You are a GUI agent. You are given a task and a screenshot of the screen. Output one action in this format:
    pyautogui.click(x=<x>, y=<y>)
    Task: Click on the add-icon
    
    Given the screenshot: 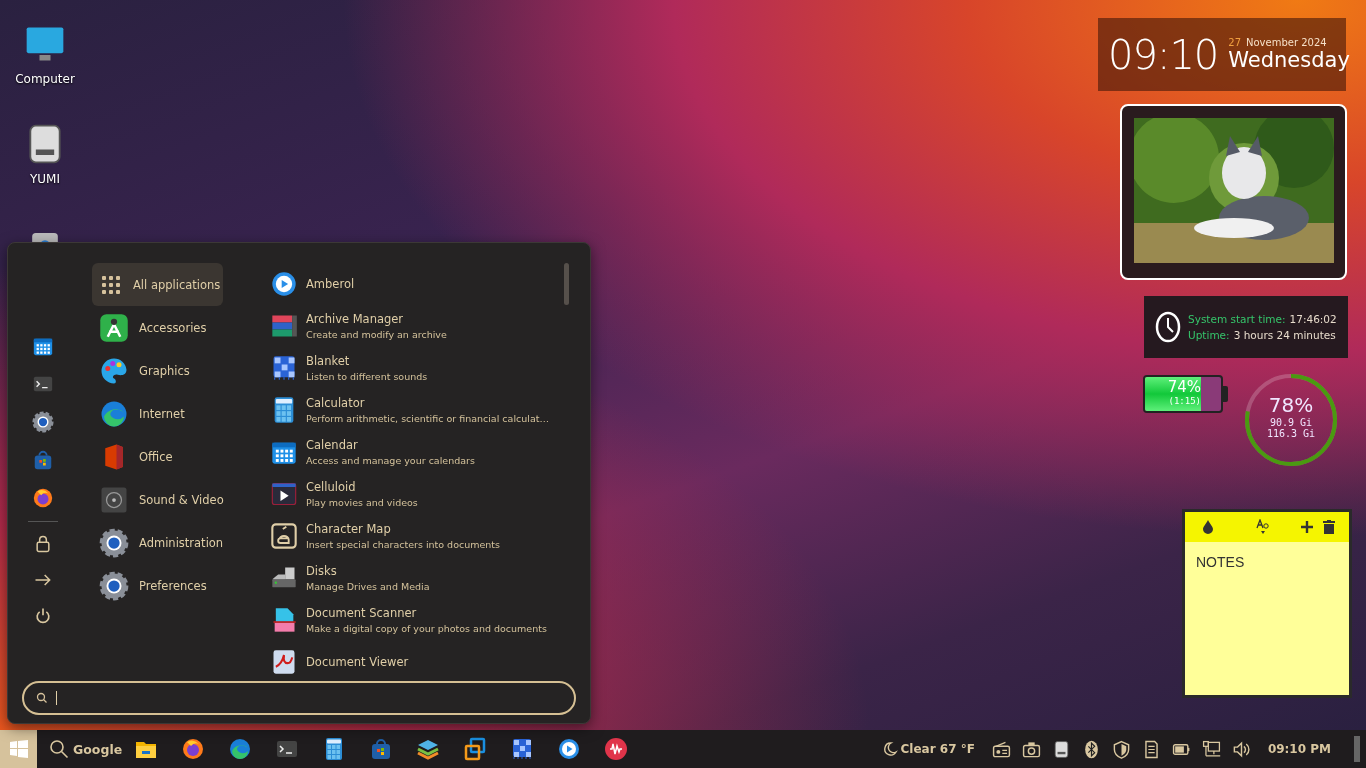 What is the action you would take?
    pyautogui.click(x=1307, y=527)
    